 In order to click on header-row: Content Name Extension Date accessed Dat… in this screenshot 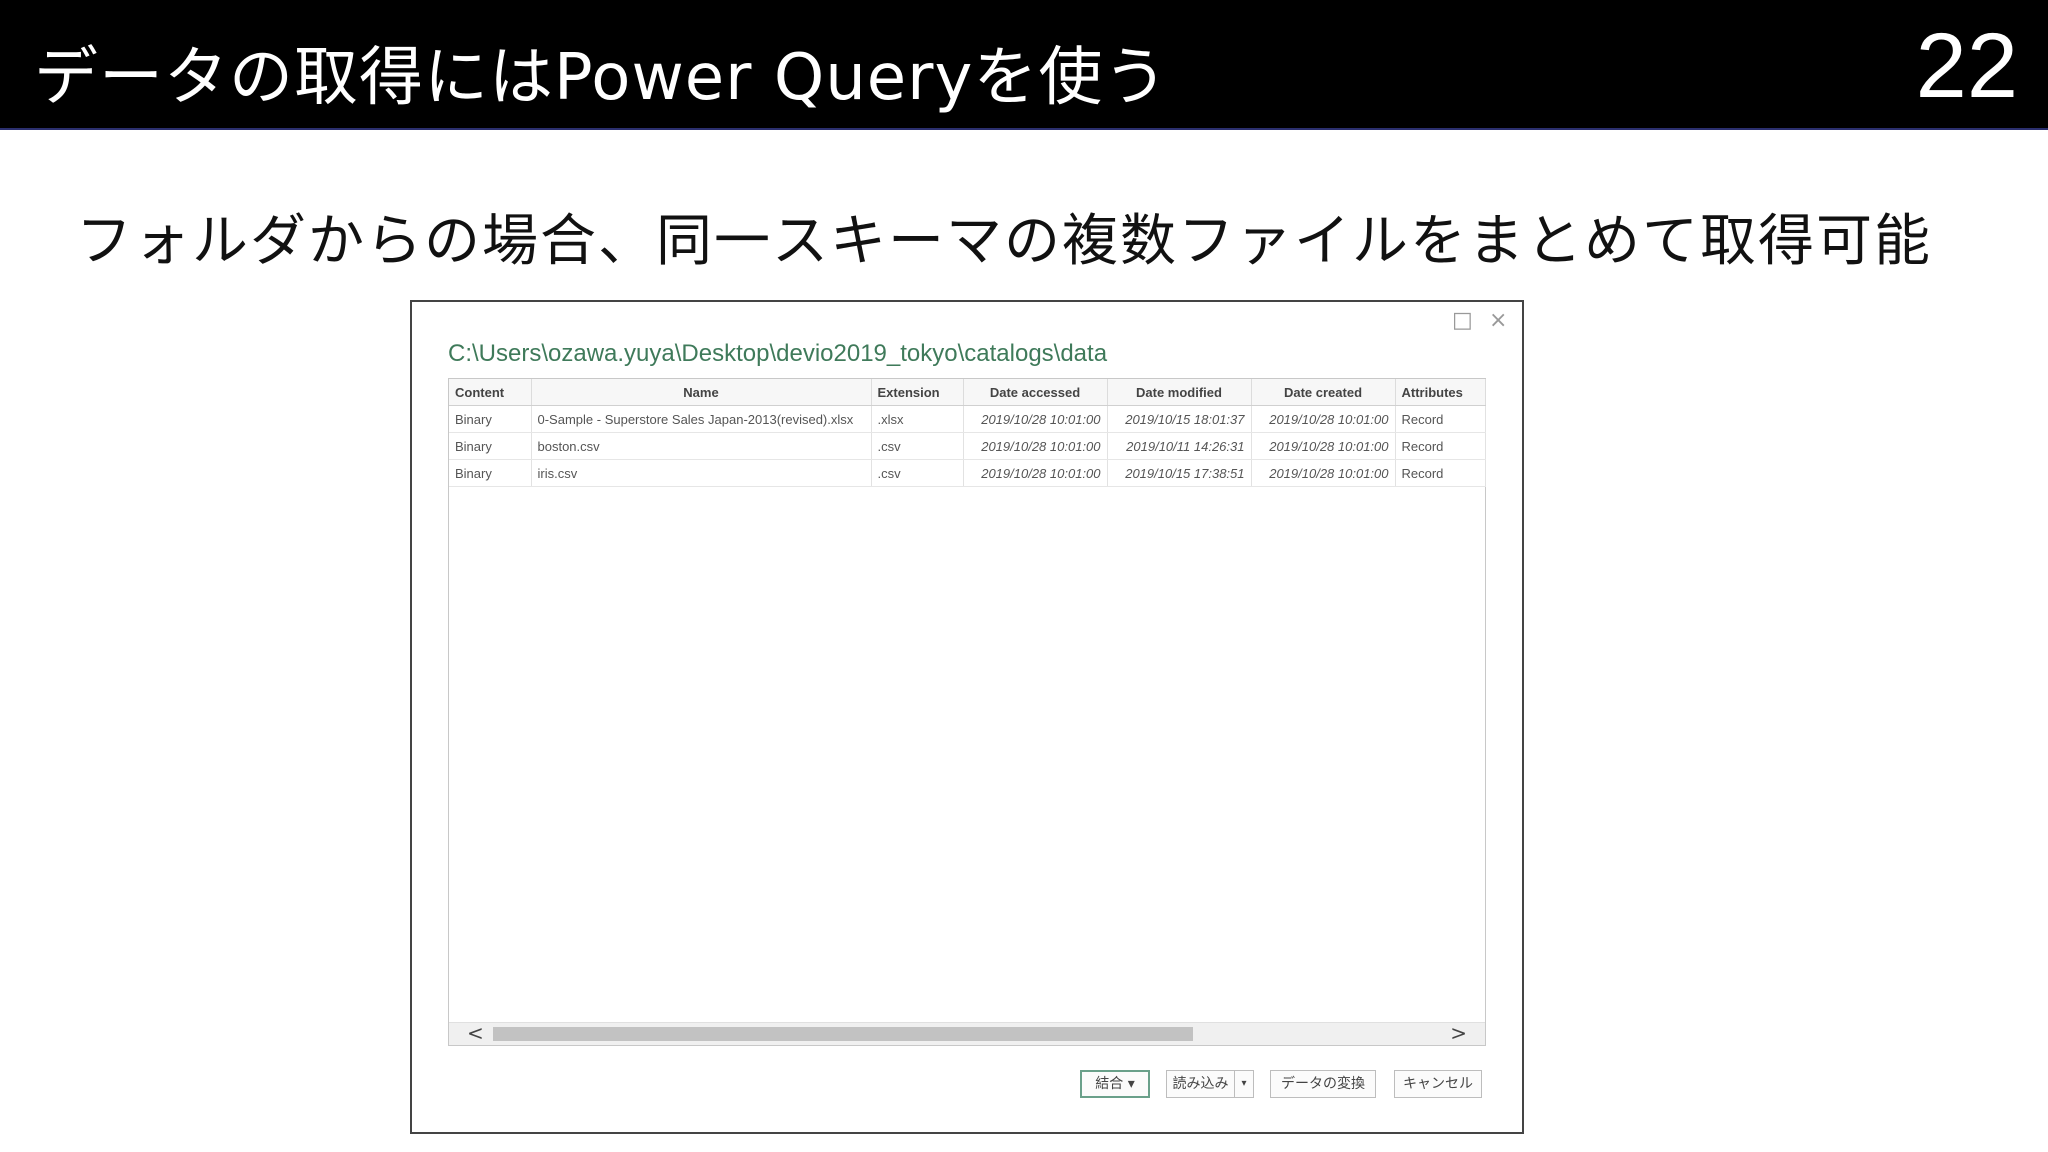, I will do `click(967, 392)`.